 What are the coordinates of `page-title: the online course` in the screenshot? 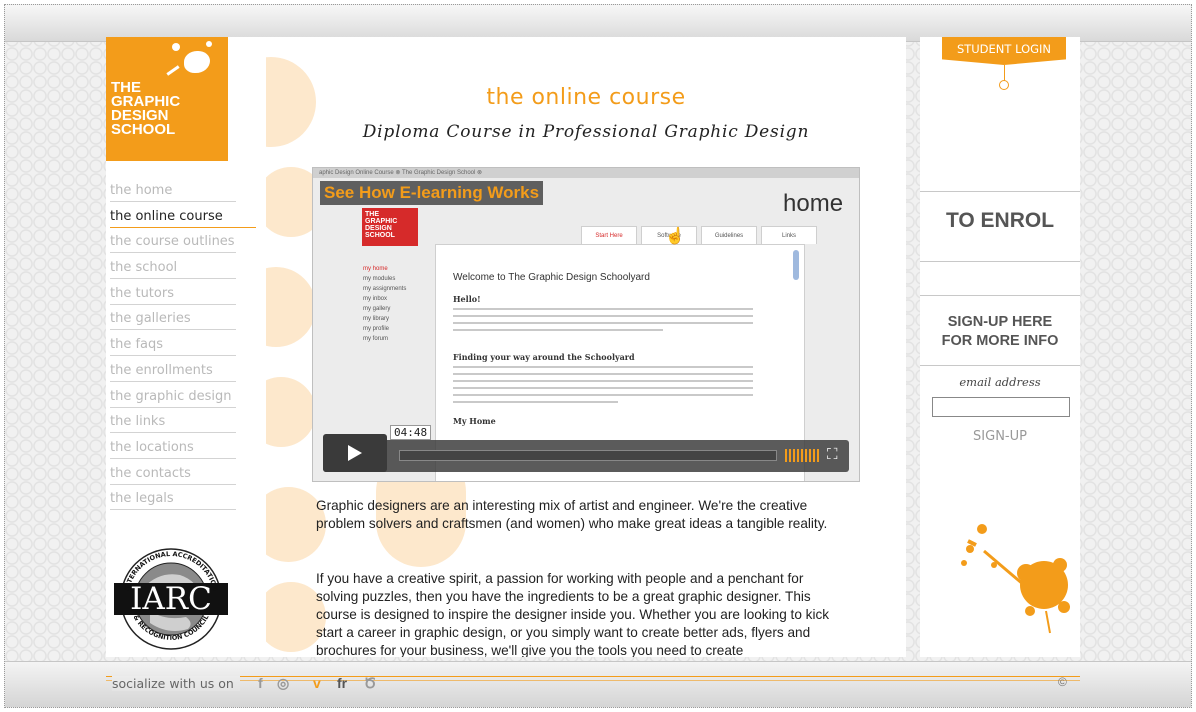 It's located at (586, 97).